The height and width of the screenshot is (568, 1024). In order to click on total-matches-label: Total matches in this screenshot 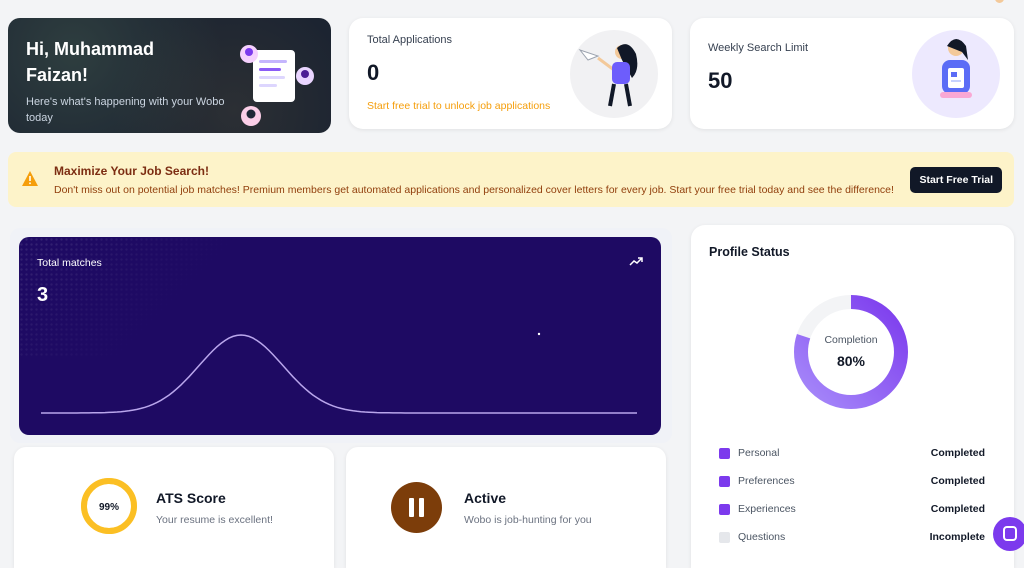, I will do `click(69, 263)`.